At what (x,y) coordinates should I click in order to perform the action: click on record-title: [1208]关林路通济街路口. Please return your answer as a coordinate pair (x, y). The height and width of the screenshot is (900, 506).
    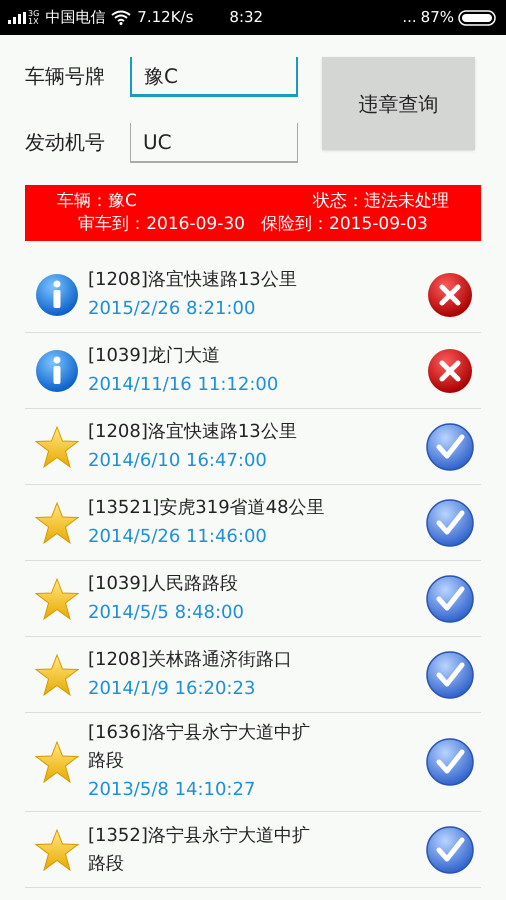
    Looking at the image, I should click on (190, 660).